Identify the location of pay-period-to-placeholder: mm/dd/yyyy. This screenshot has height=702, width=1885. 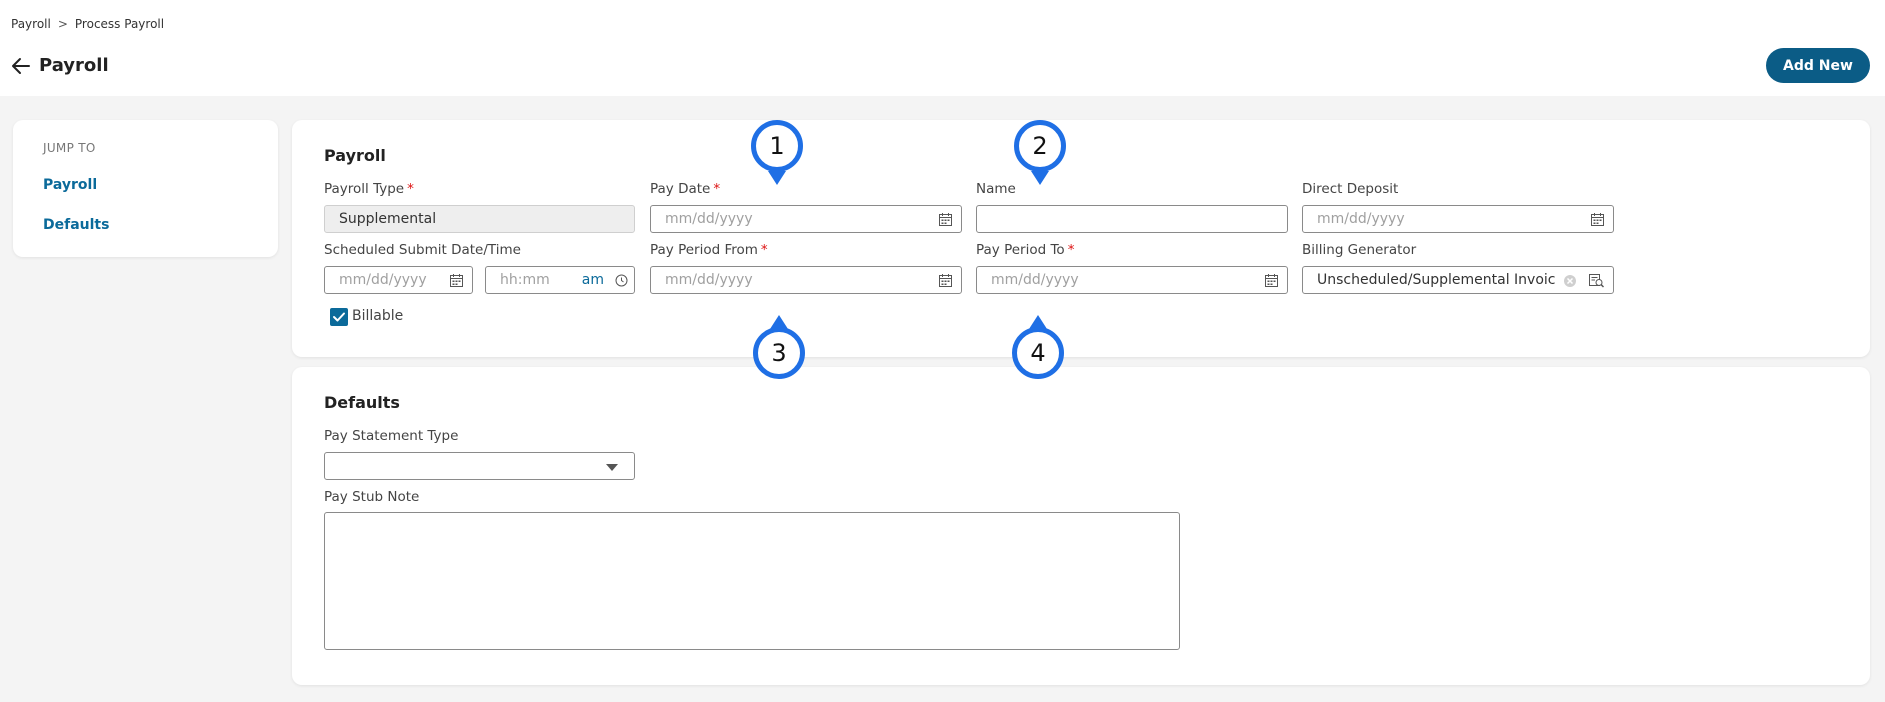
(1035, 280).